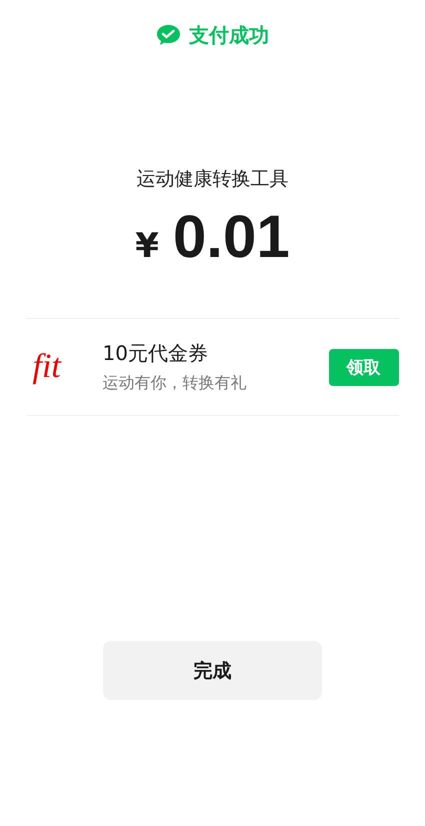 This screenshot has width=425, height=826. Describe the element at coordinates (212, 179) in the screenshot. I see `merchant-name: 运动健康转换工具` at that location.